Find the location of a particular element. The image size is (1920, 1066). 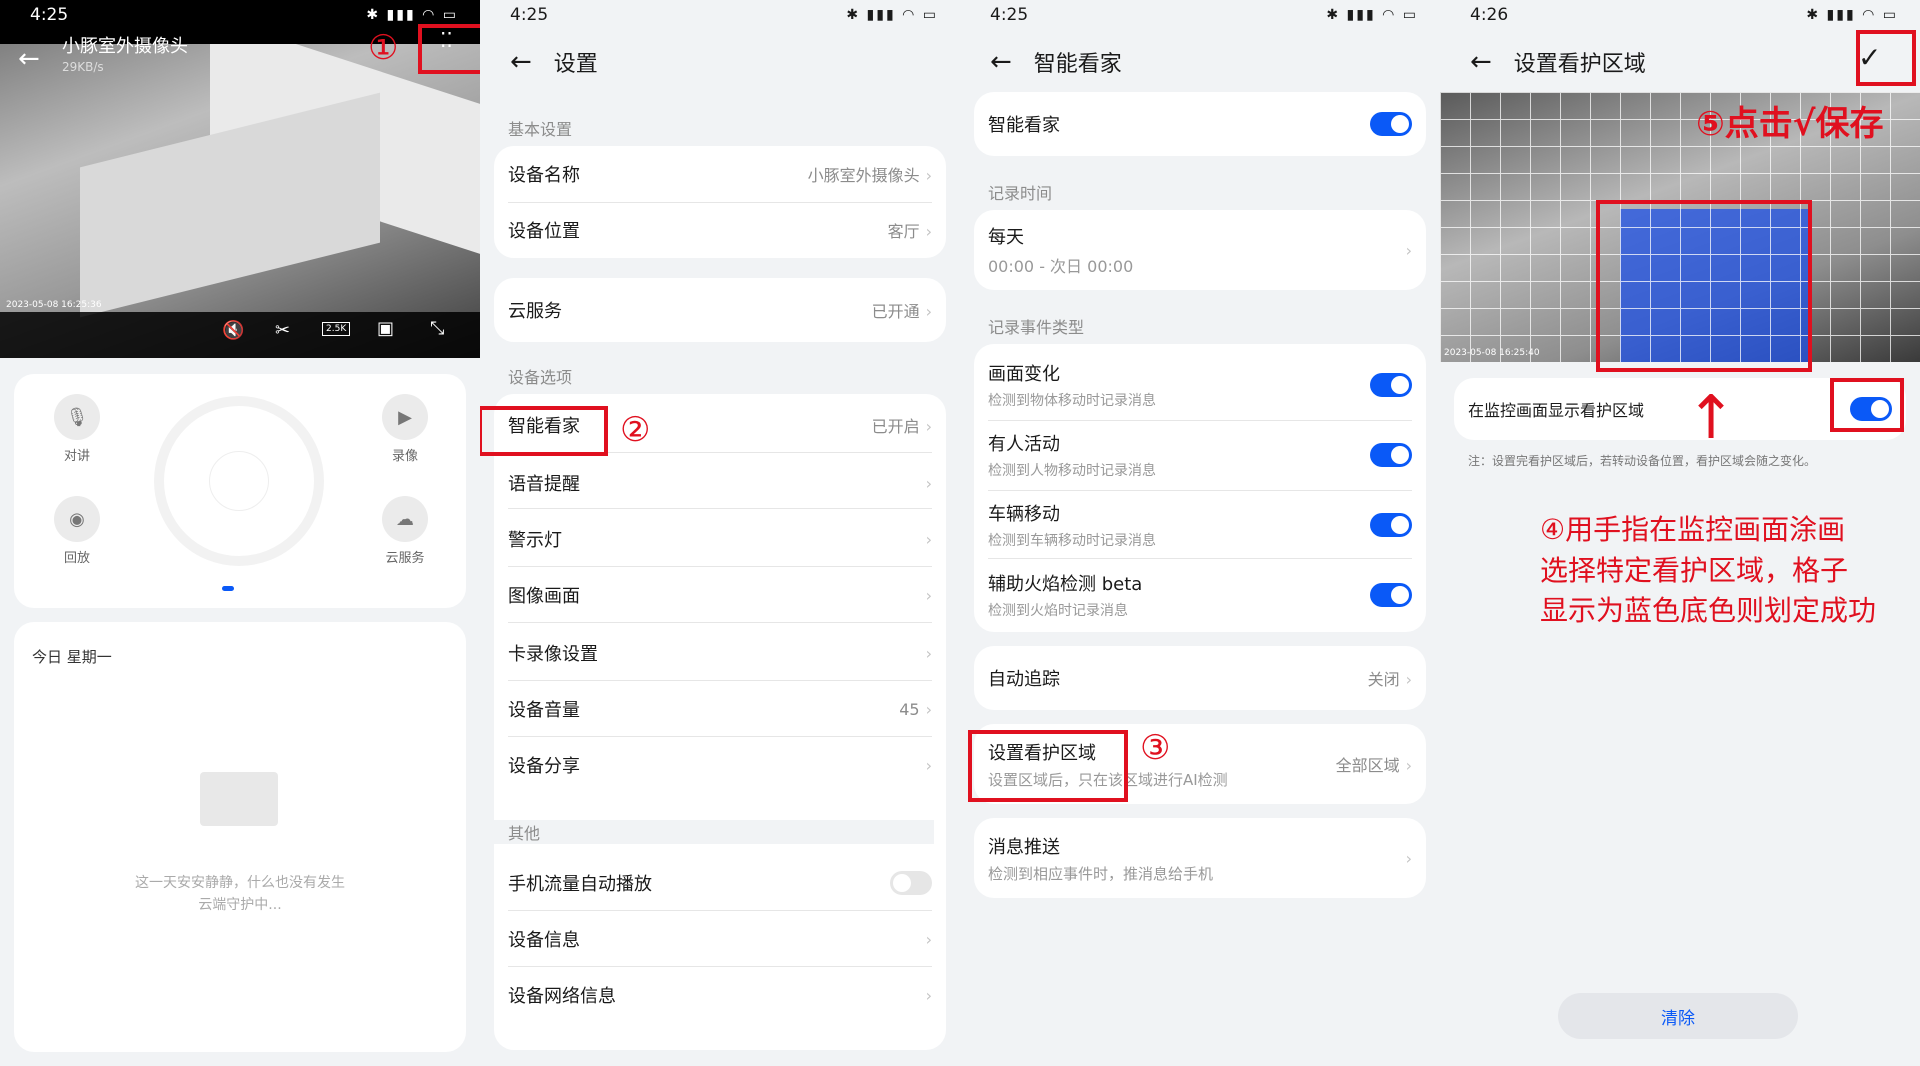

cloud-service-value: 已开通 is located at coordinates (895, 311).